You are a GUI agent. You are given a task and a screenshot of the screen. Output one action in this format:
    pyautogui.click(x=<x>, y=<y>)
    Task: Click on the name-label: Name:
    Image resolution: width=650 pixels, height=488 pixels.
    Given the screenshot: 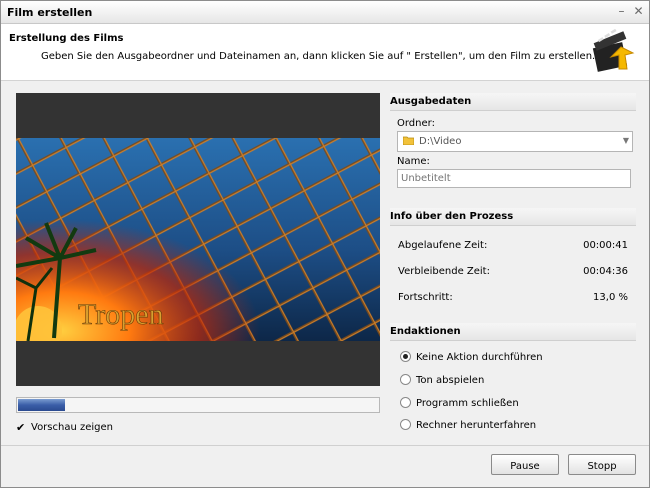 What is the action you would take?
    pyautogui.click(x=413, y=161)
    